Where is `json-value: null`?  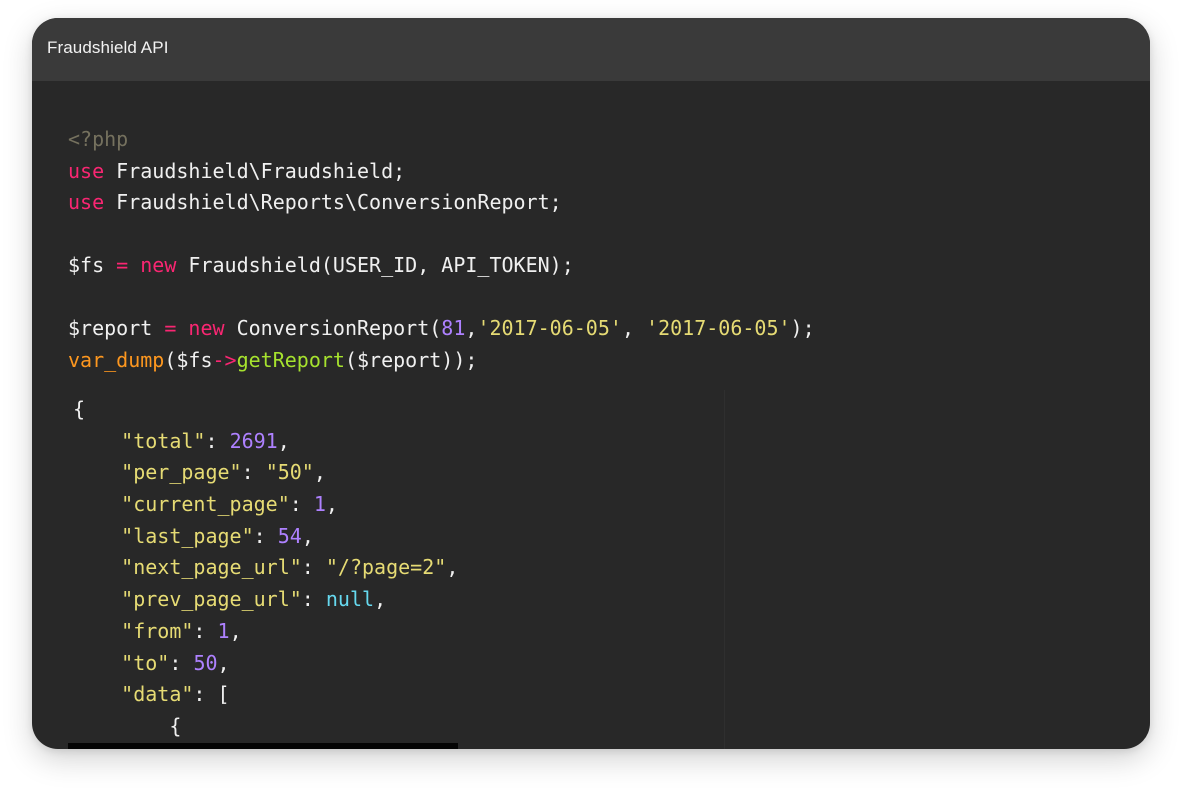
json-value: null is located at coordinates (350, 599).